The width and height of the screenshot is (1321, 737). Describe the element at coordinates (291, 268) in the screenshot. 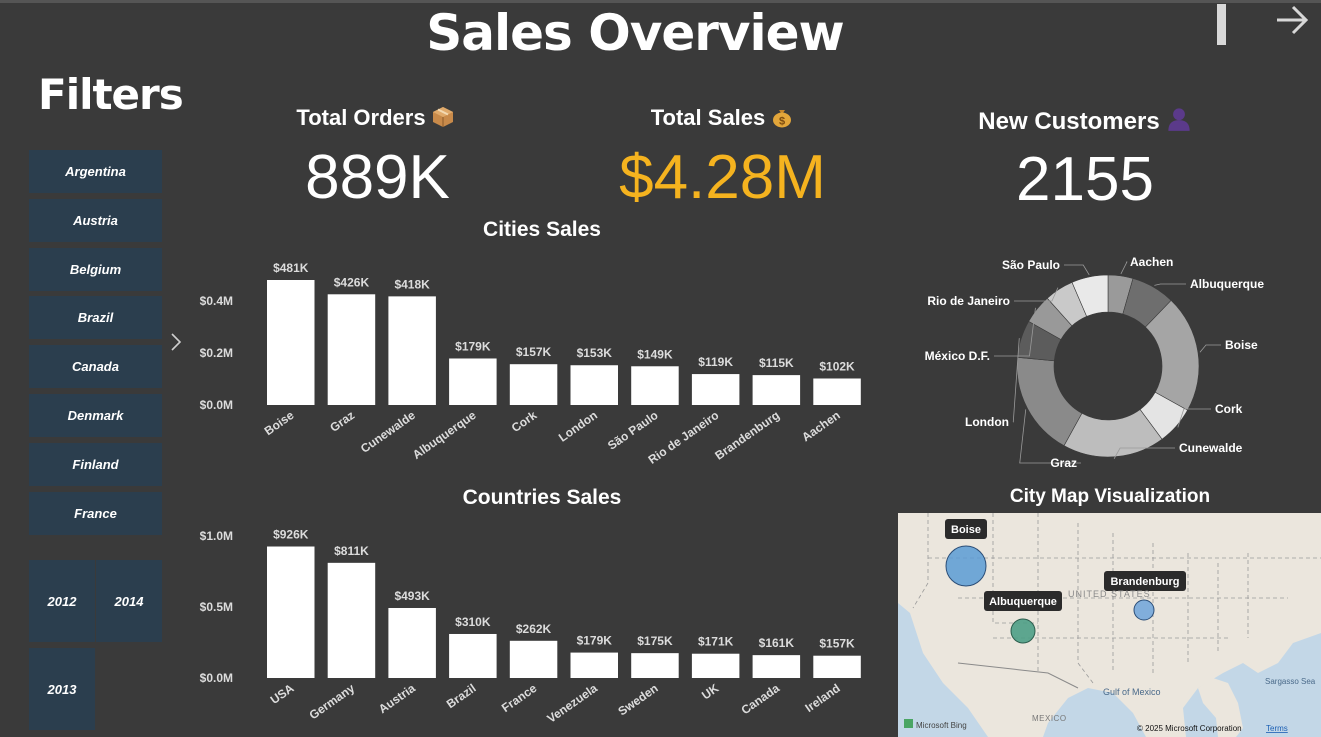

I see `data-label: $481K` at that location.